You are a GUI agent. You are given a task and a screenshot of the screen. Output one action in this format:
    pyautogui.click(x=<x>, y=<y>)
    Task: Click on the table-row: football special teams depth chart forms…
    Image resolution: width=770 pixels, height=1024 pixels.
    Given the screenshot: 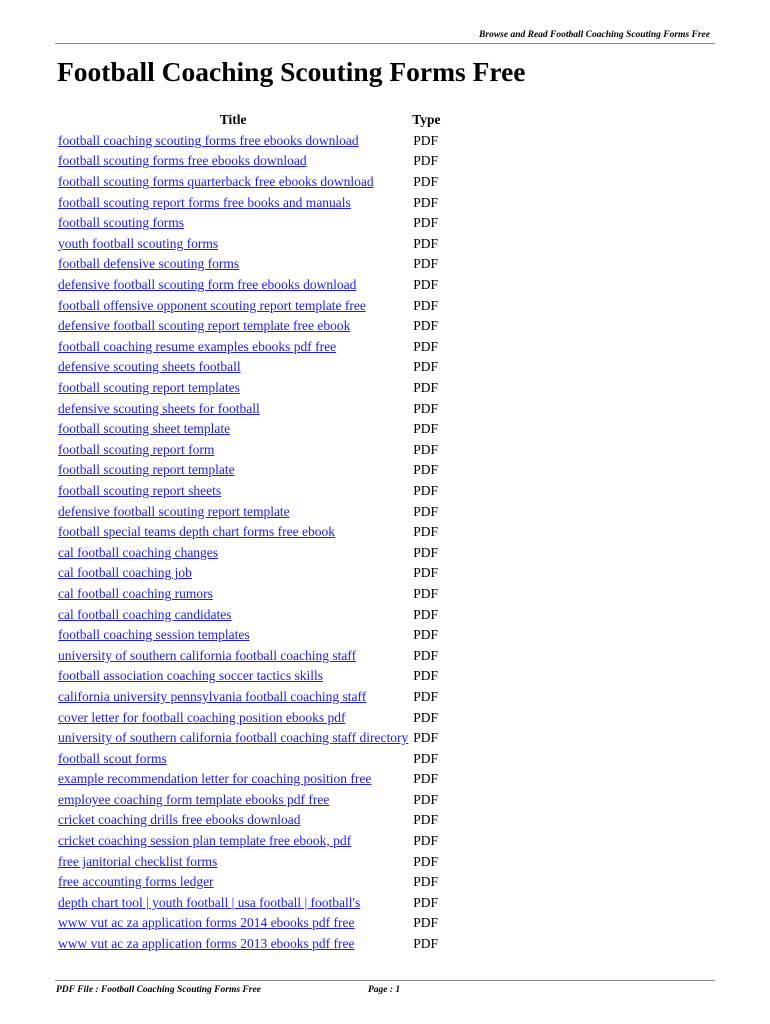 What is the action you would take?
    pyautogui.click(x=248, y=532)
    